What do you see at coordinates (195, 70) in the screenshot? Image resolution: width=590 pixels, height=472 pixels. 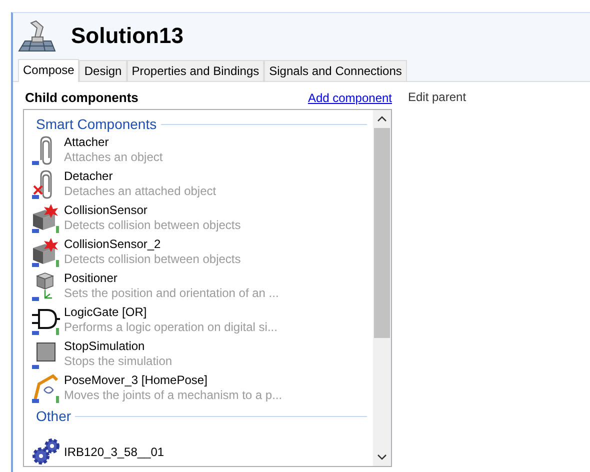 I see `tab: Properties and Bindings` at bounding box center [195, 70].